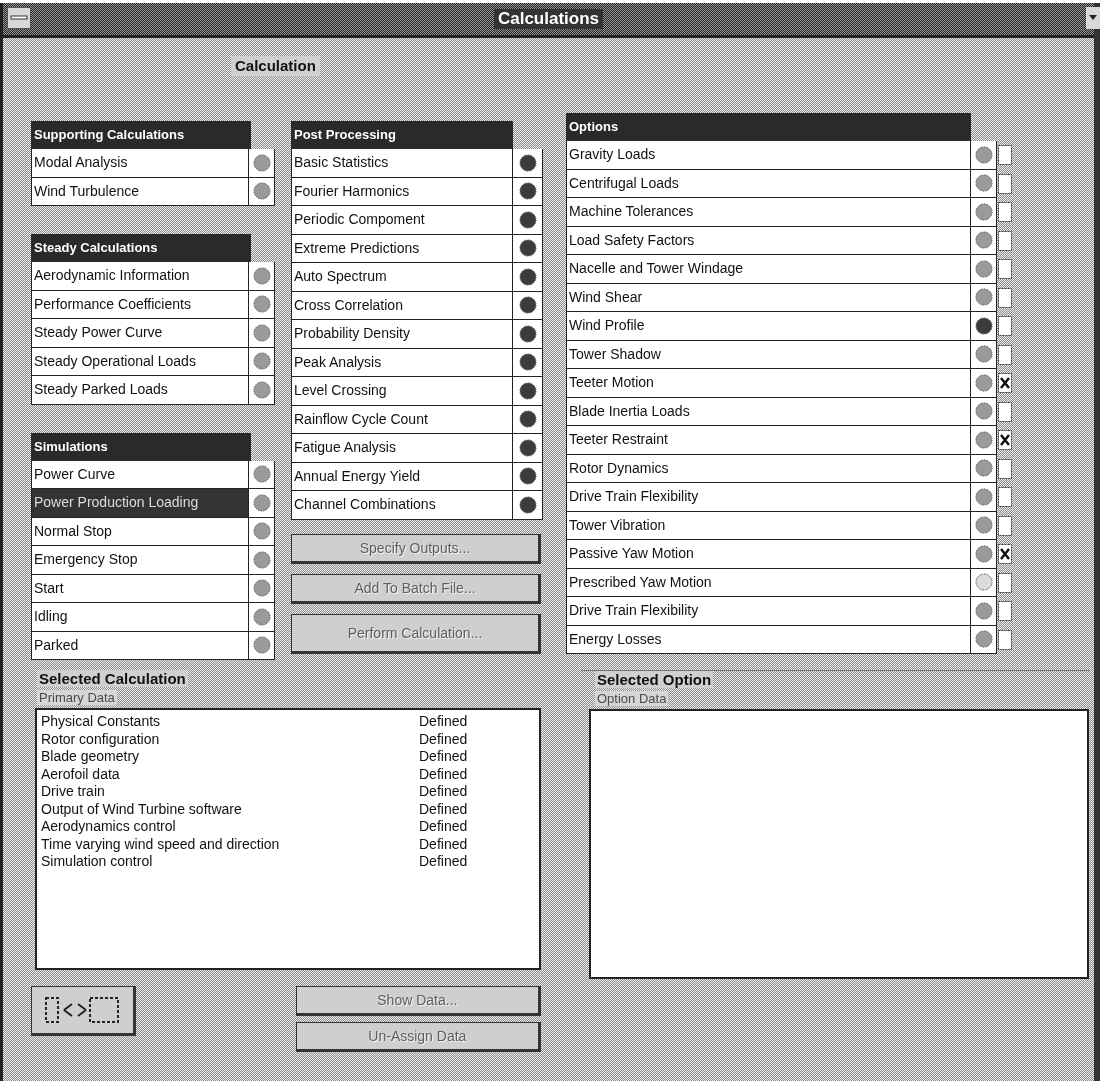  Describe the element at coordinates (768, 639) in the screenshot. I see `option-item: Energy Losses` at that location.